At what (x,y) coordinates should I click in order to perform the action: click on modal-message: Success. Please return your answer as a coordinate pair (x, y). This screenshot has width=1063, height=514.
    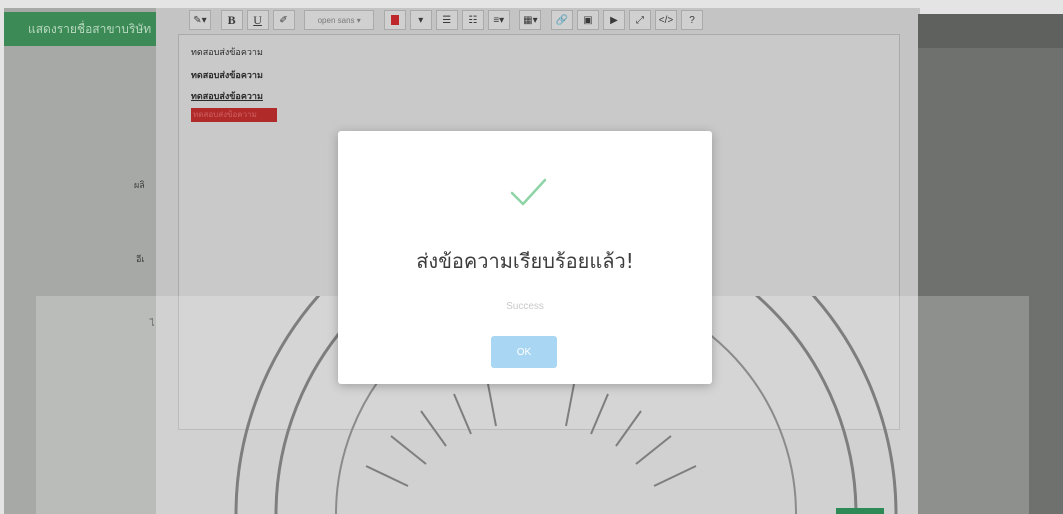
    Looking at the image, I should click on (525, 306).